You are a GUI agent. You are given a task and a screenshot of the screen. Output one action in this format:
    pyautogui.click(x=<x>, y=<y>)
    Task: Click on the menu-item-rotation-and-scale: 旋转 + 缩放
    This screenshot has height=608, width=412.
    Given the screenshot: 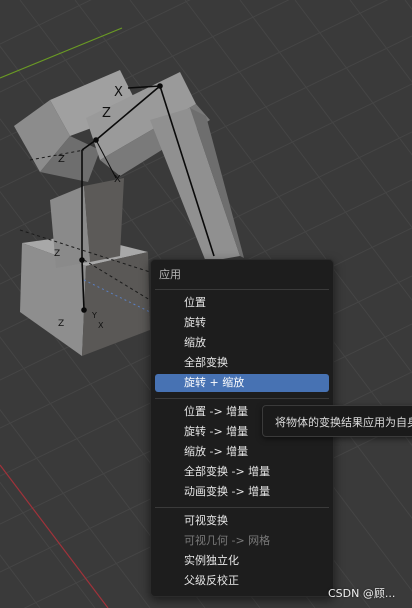 What is the action you would take?
    pyautogui.click(x=242, y=383)
    